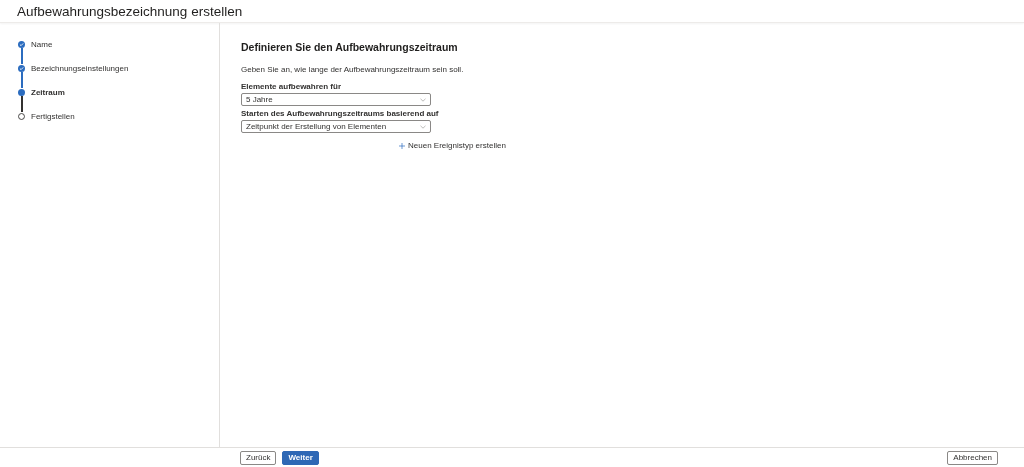 This screenshot has height=467, width=1024. Describe the element at coordinates (258, 457) in the screenshot. I see `back-button: Zurück` at that location.